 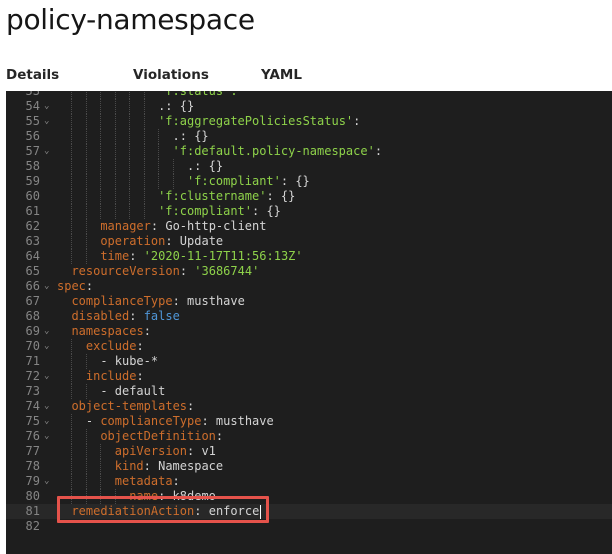 I want to click on code-text: metadata:, so click(x=147, y=481).